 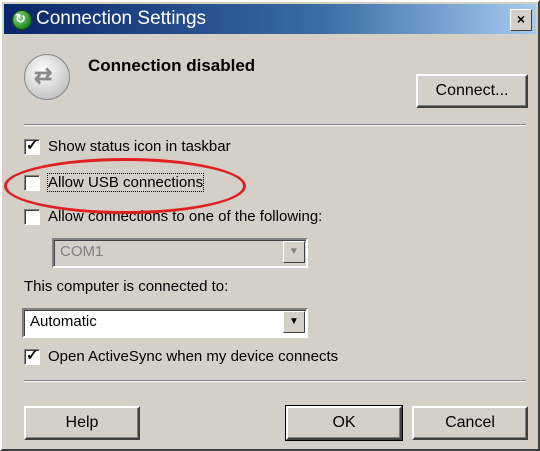 What do you see at coordinates (47, 77) in the screenshot?
I see `sync-arrows-icon: ⇄` at bounding box center [47, 77].